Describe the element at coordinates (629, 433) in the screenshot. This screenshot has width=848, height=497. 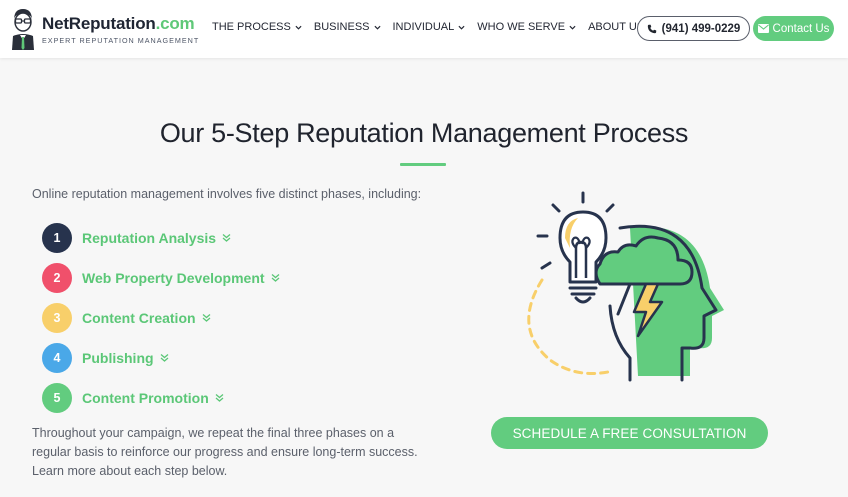
I see `schedule-consultation-button: SCHEDULE A FREE CONSULTATION` at that location.